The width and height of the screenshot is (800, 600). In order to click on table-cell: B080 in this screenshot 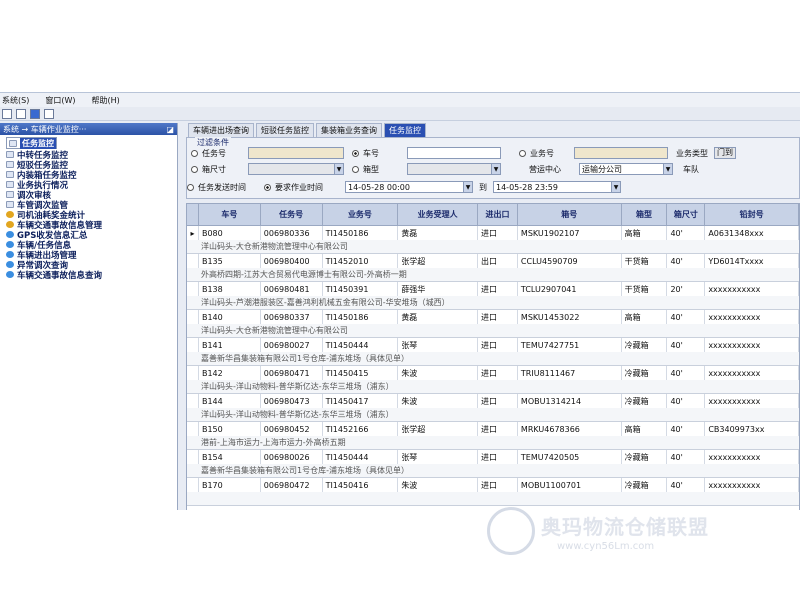, I will do `click(230, 233)`.